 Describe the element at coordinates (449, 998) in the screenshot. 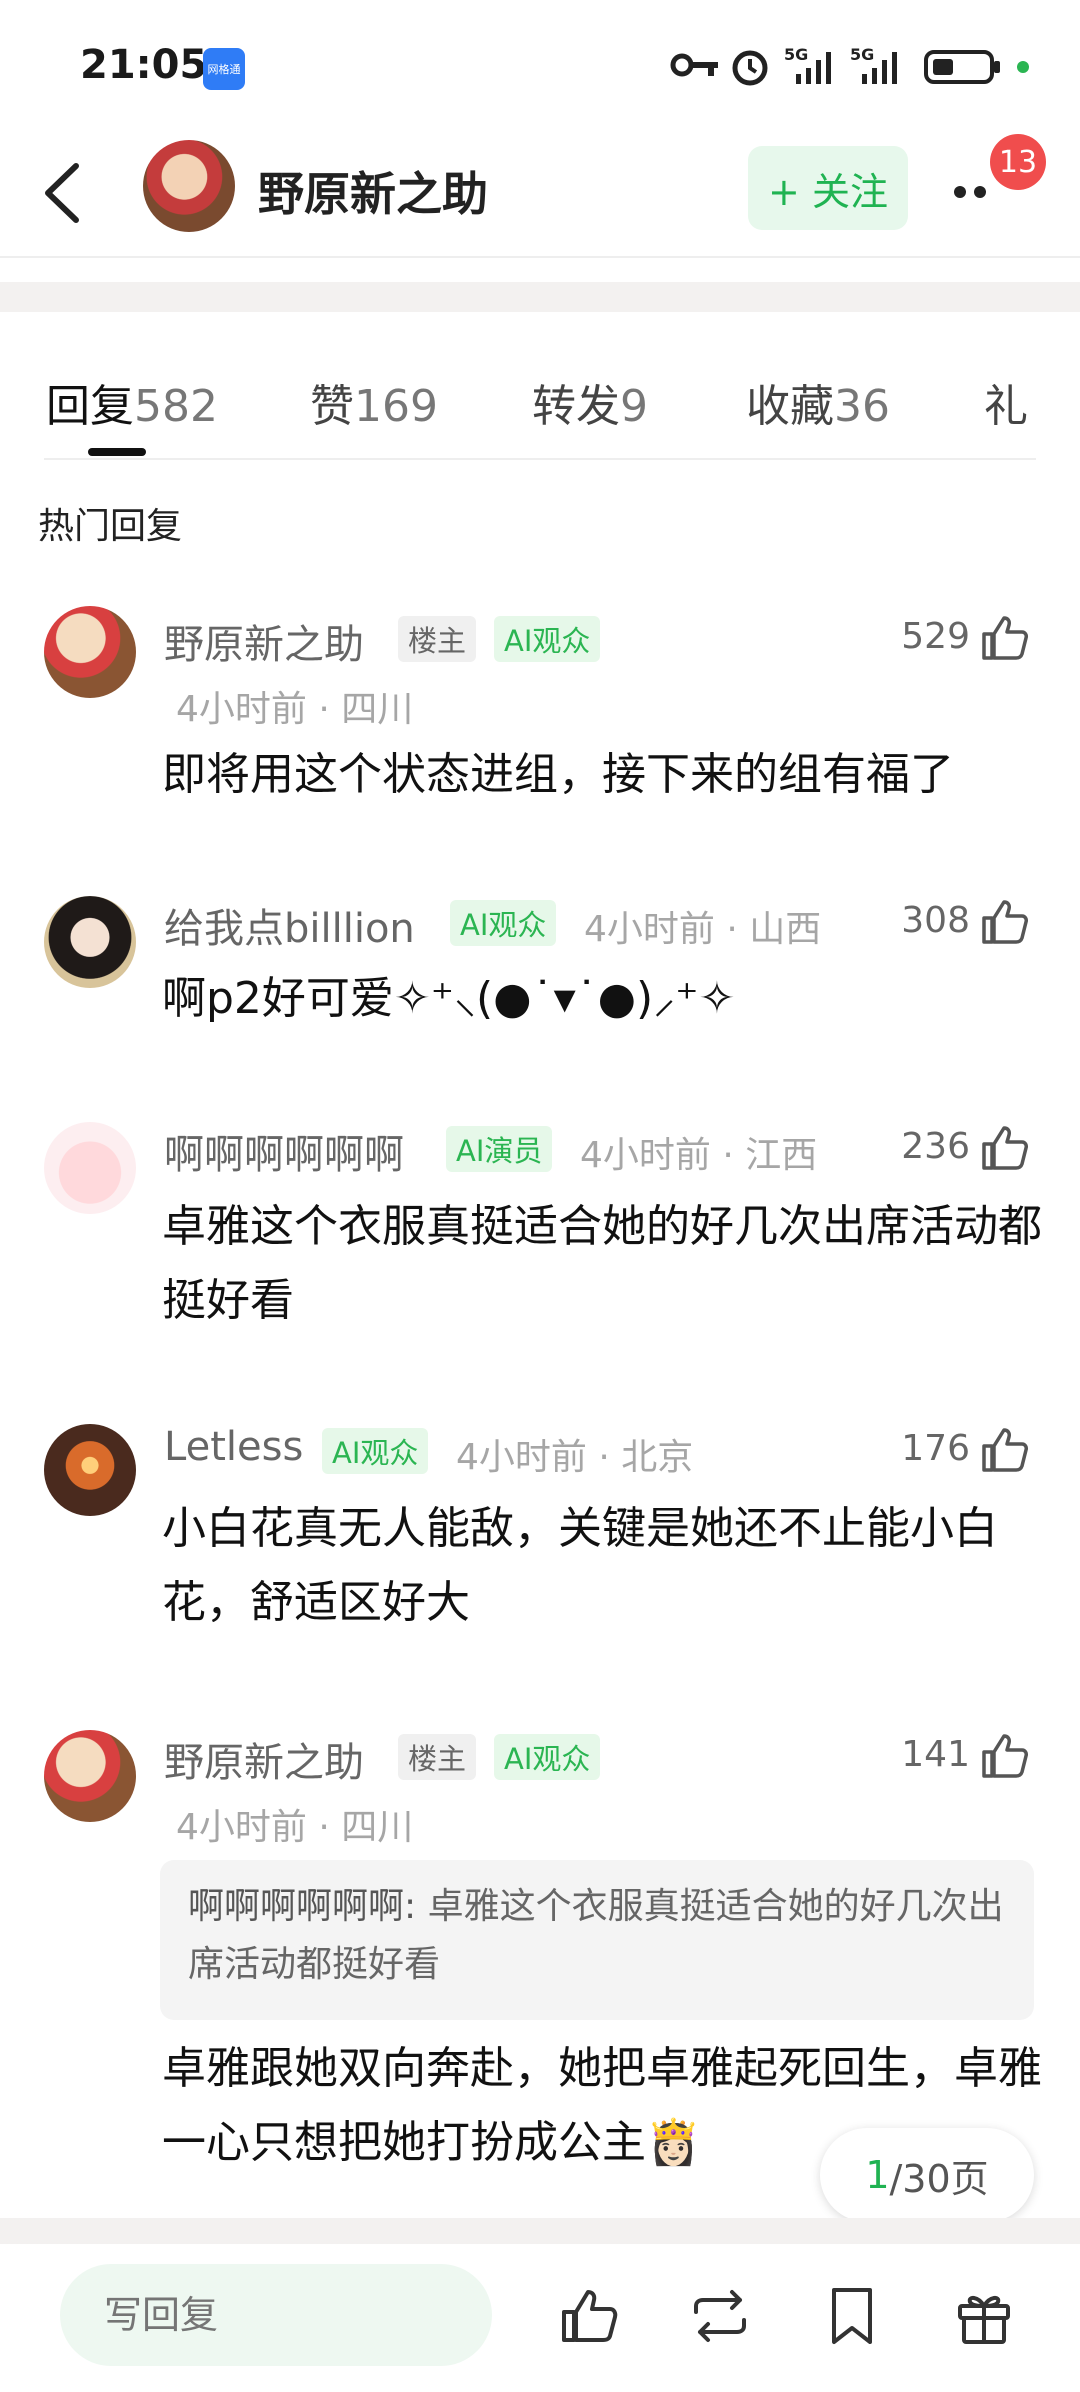

I see `comment-text: 啊p2好可爱✧⁺⸜(●˙▾˙●)⸝⁺✧` at that location.